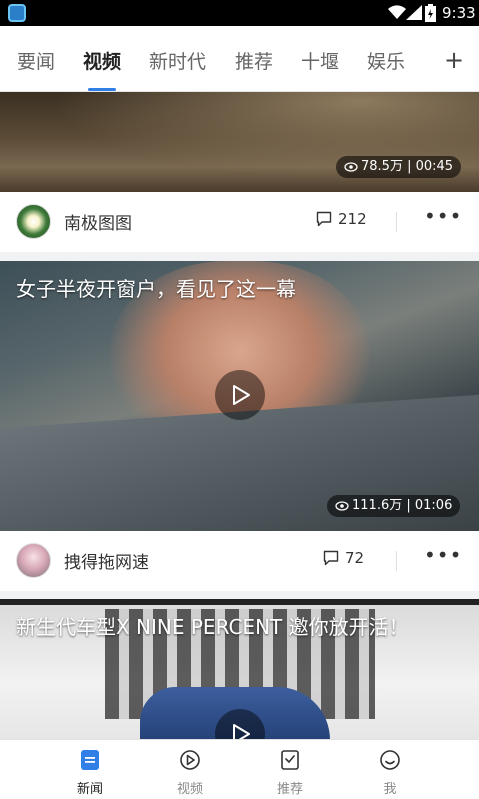  I want to click on channel-tabs: 要闻 视频 新时代 推荐 十堰 娱乐 +, so click(239, 59).